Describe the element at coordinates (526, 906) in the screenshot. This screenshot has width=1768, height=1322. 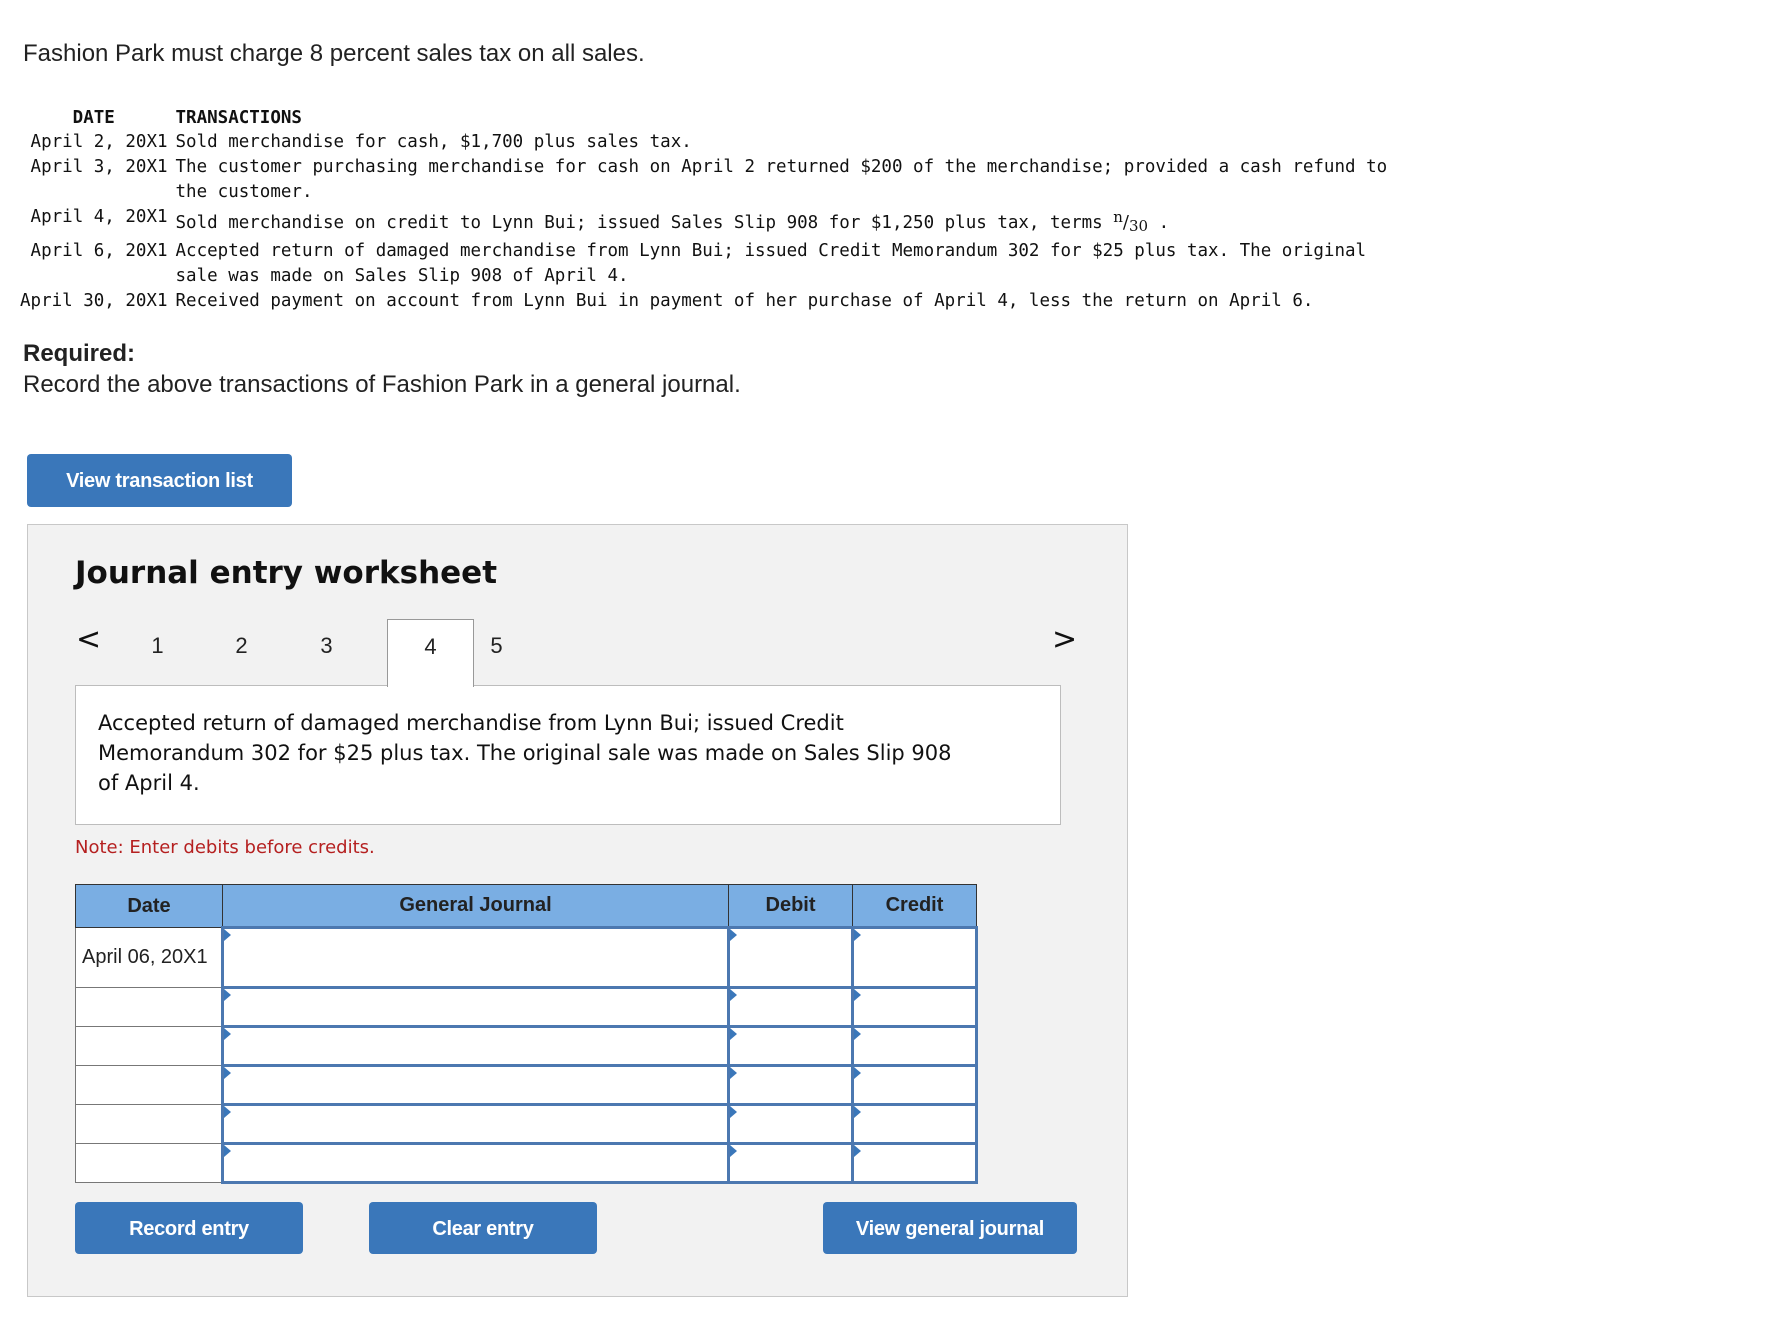
I see `journal-header-row: Date General Journal Debit Credit` at that location.